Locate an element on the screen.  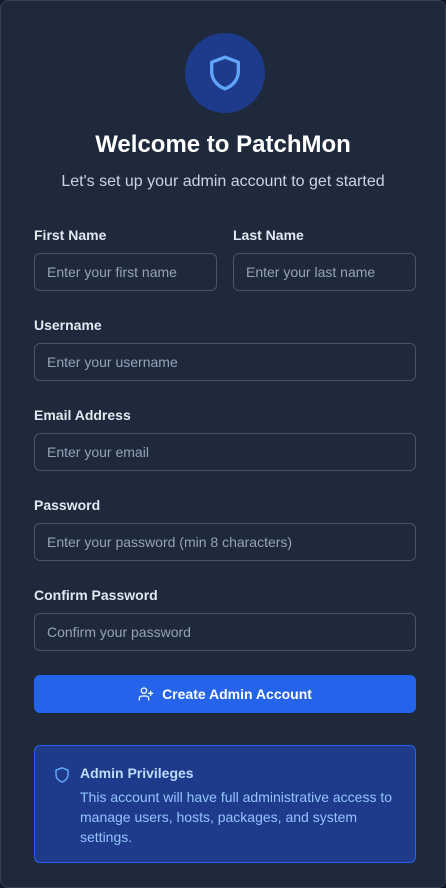
username-label: Username is located at coordinates (68, 325).